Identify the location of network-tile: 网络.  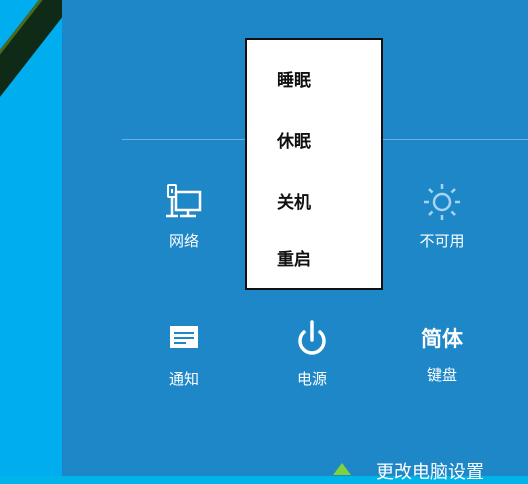
(184, 216).